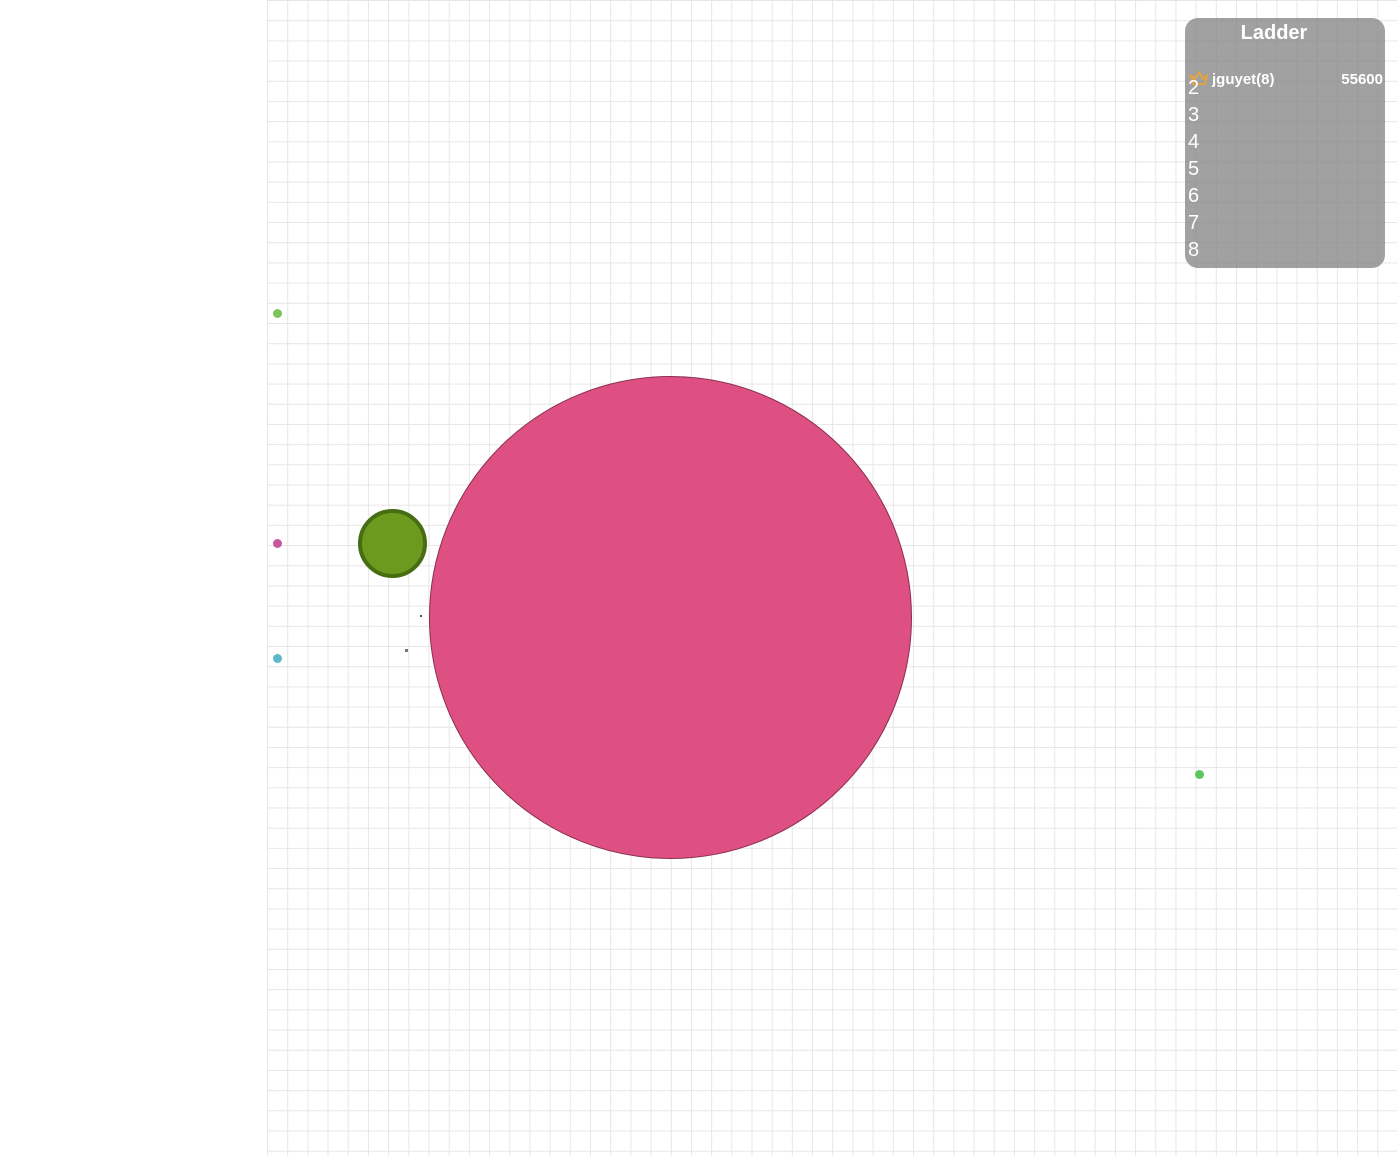  Describe the element at coordinates (1194, 115) in the screenshot. I see `ladder-rank: 3` at that location.